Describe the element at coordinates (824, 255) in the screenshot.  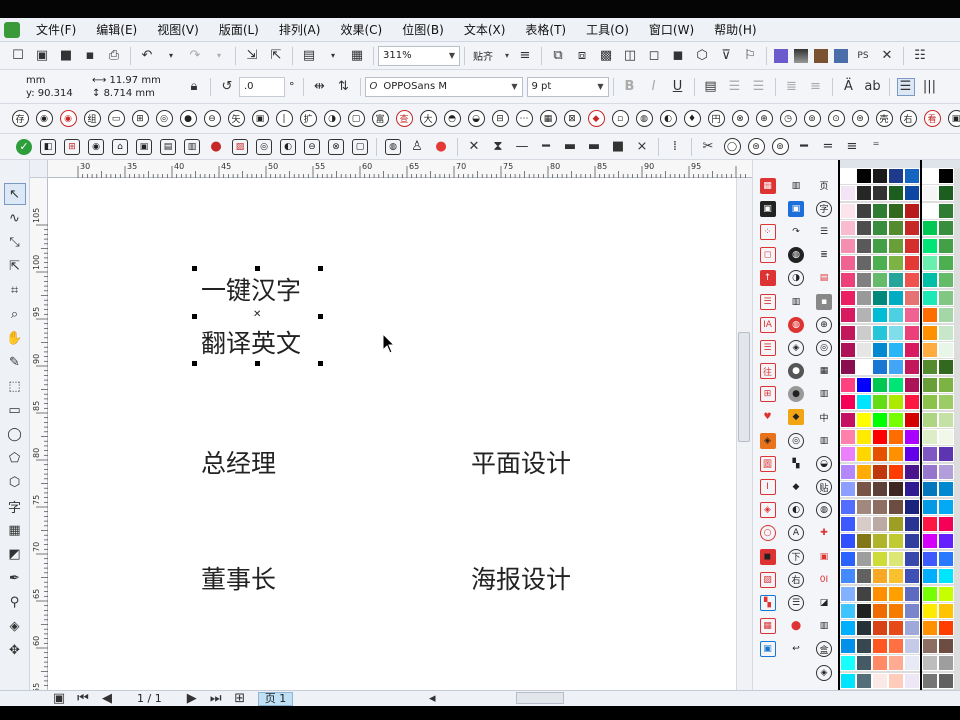
I see `docker-icon-46: ≣` at that location.